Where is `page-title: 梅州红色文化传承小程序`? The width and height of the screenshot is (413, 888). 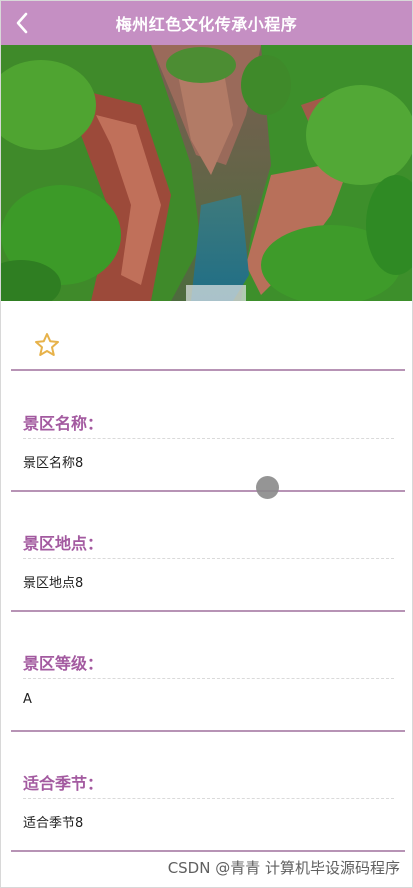 page-title: 梅州红色文化传承小程序 is located at coordinates (206, 24).